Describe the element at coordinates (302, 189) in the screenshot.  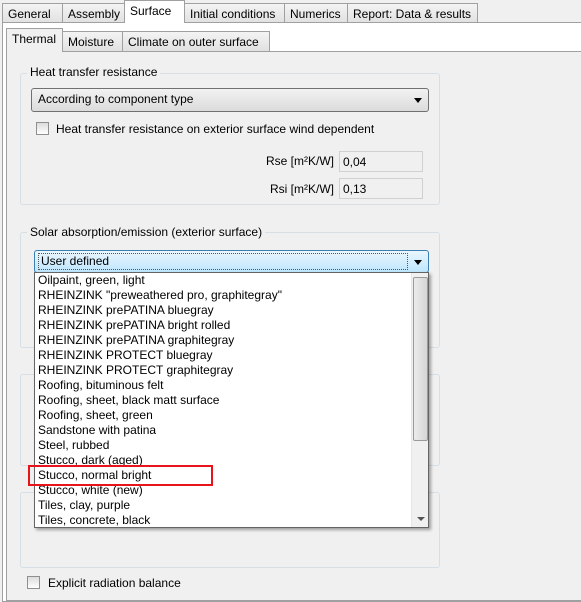
I see `rsi-label: Rsi [m²K/W]` at that location.